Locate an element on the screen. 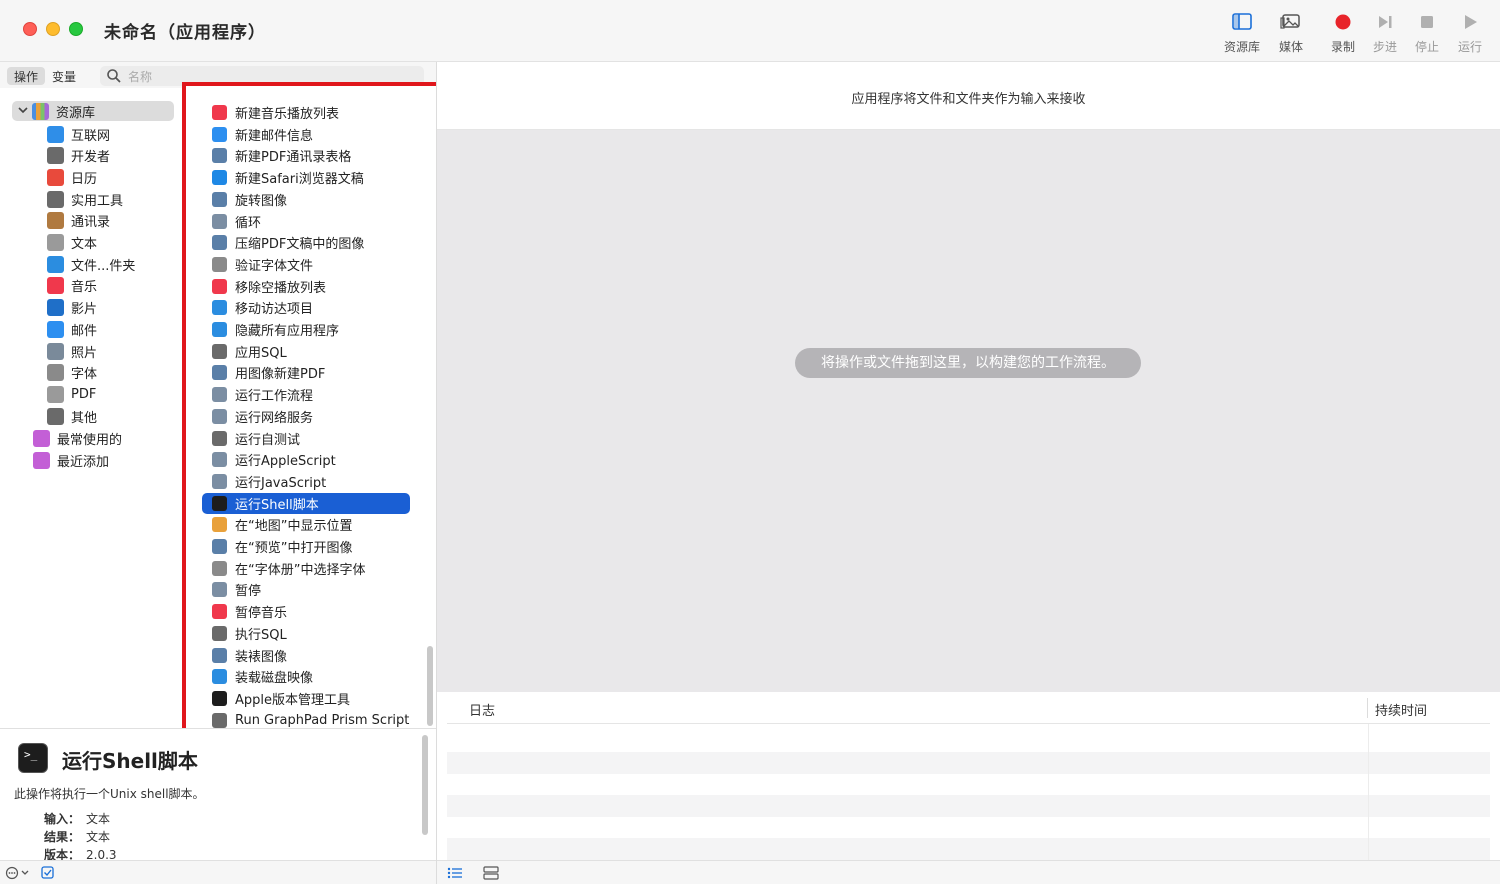  action-item: 隐藏所有应用程序 is located at coordinates (306, 329).